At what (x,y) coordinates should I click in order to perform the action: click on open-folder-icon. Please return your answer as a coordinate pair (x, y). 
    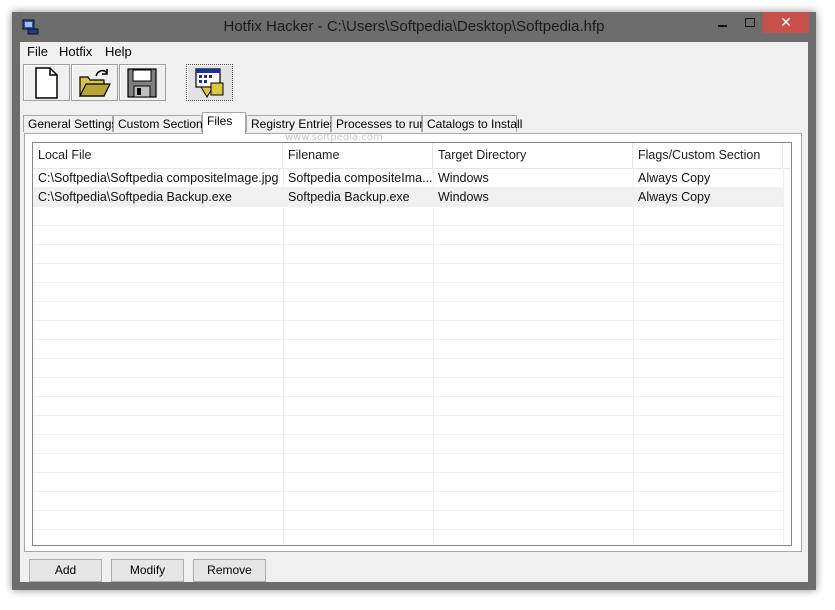
    Looking at the image, I should click on (95, 83).